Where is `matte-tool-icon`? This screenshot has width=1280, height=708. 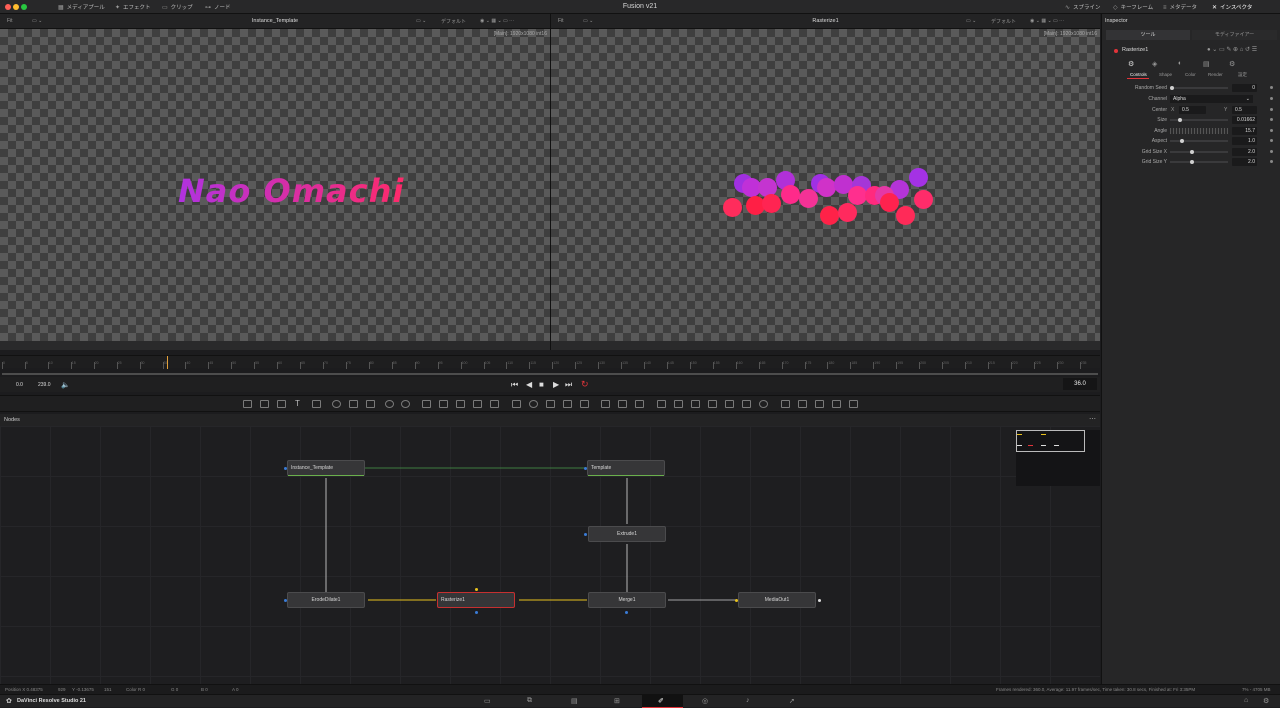
matte-tool-icon is located at coordinates (389, 404).